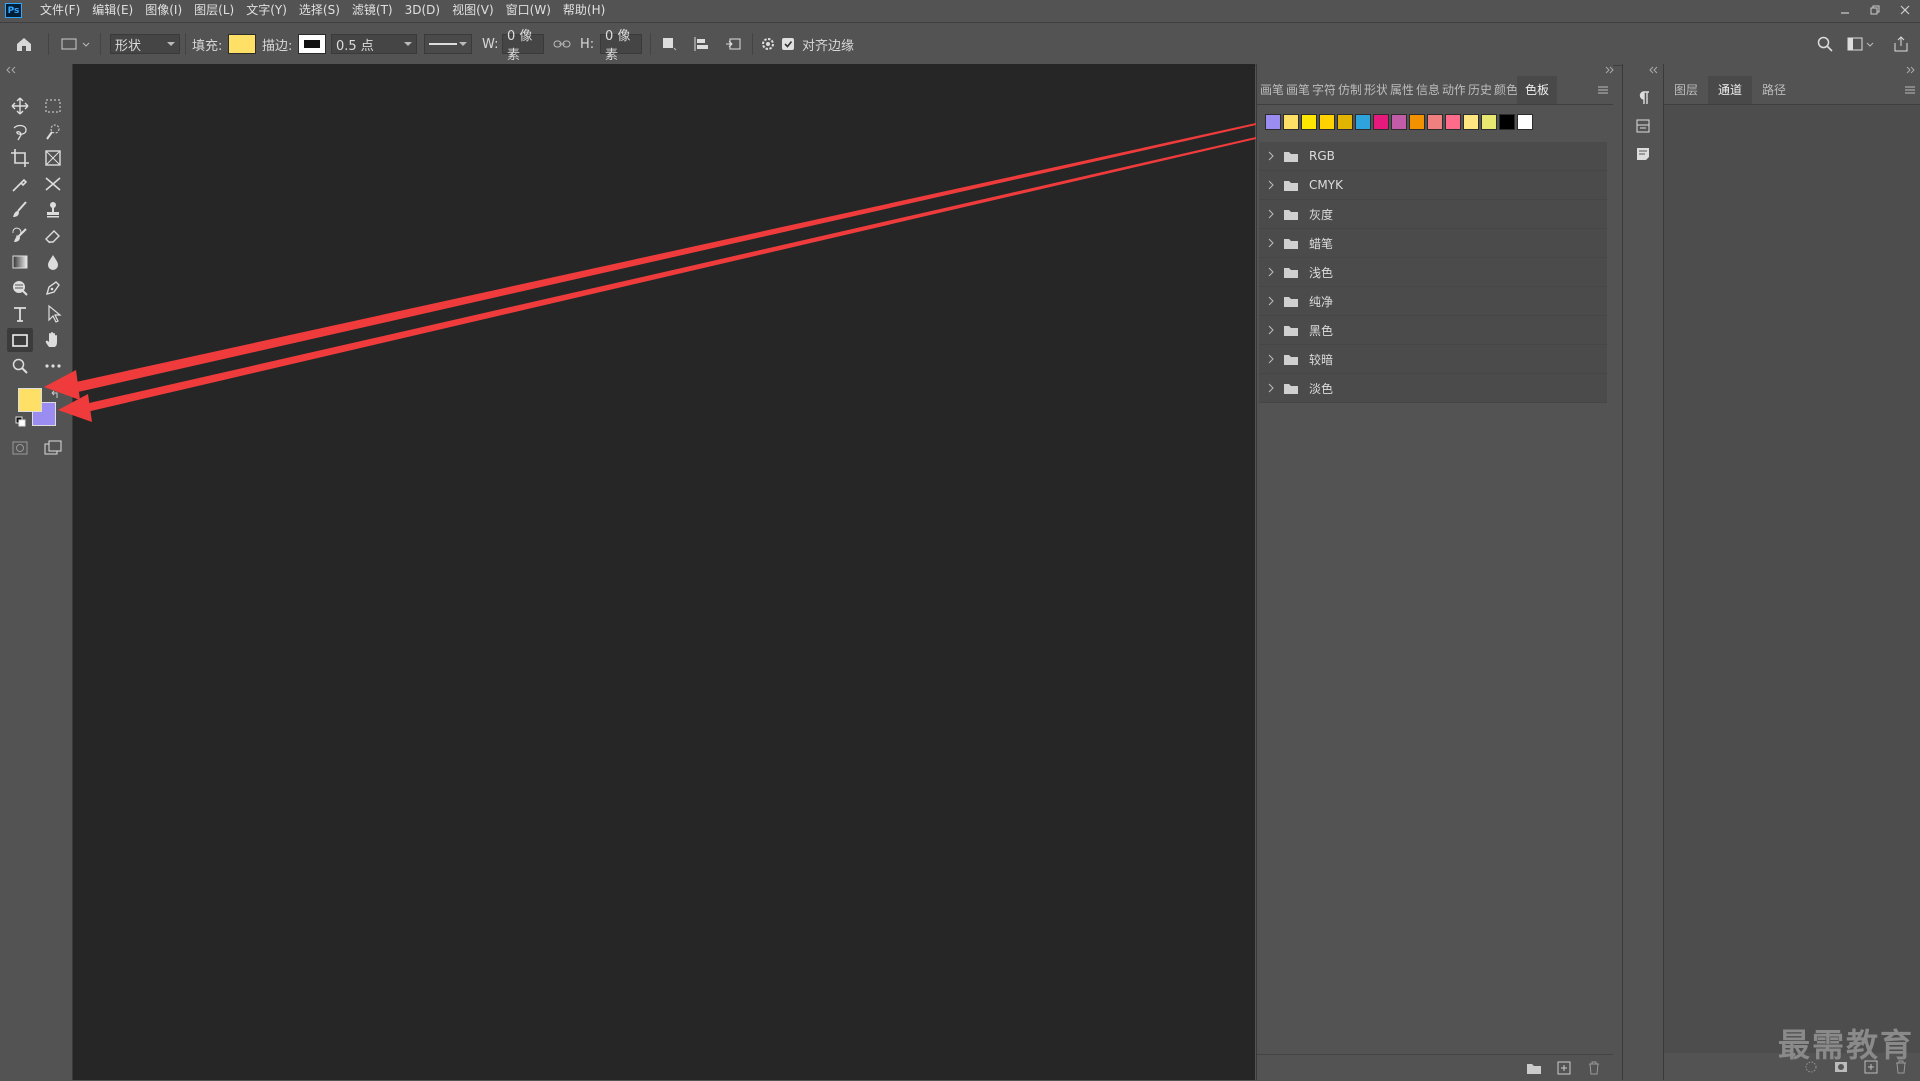 The height and width of the screenshot is (1081, 1920). What do you see at coordinates (60, 10) in the screenshot?
I see `menu-file: 文件(F)` at bounding box center [60, 10].